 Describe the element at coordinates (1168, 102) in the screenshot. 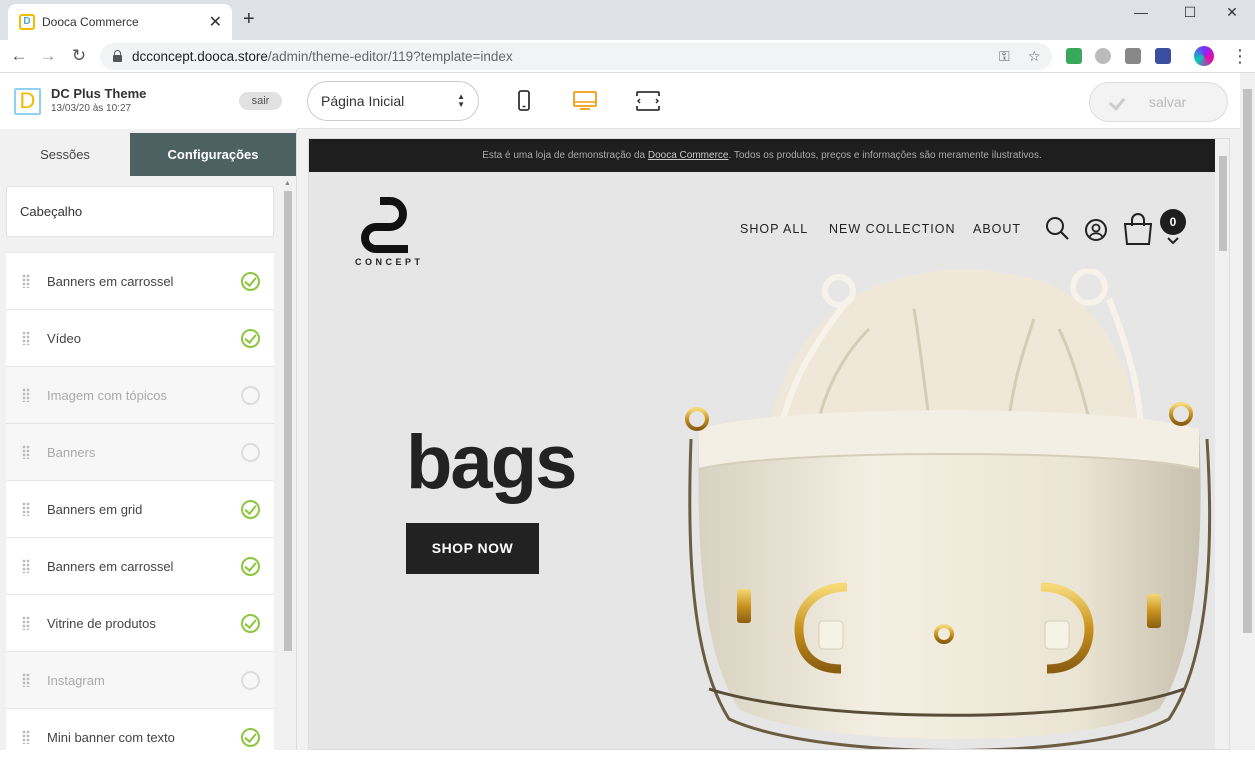

I see `save-button-label: salvar` at that location.